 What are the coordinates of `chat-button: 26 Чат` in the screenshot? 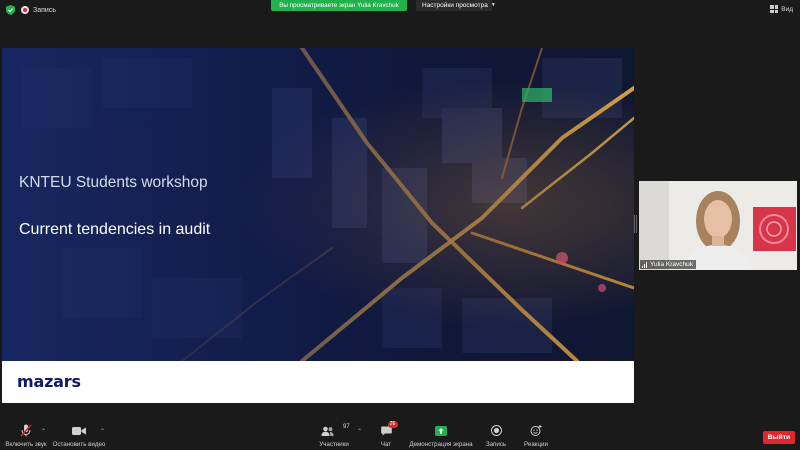 It's located at (387, 434).